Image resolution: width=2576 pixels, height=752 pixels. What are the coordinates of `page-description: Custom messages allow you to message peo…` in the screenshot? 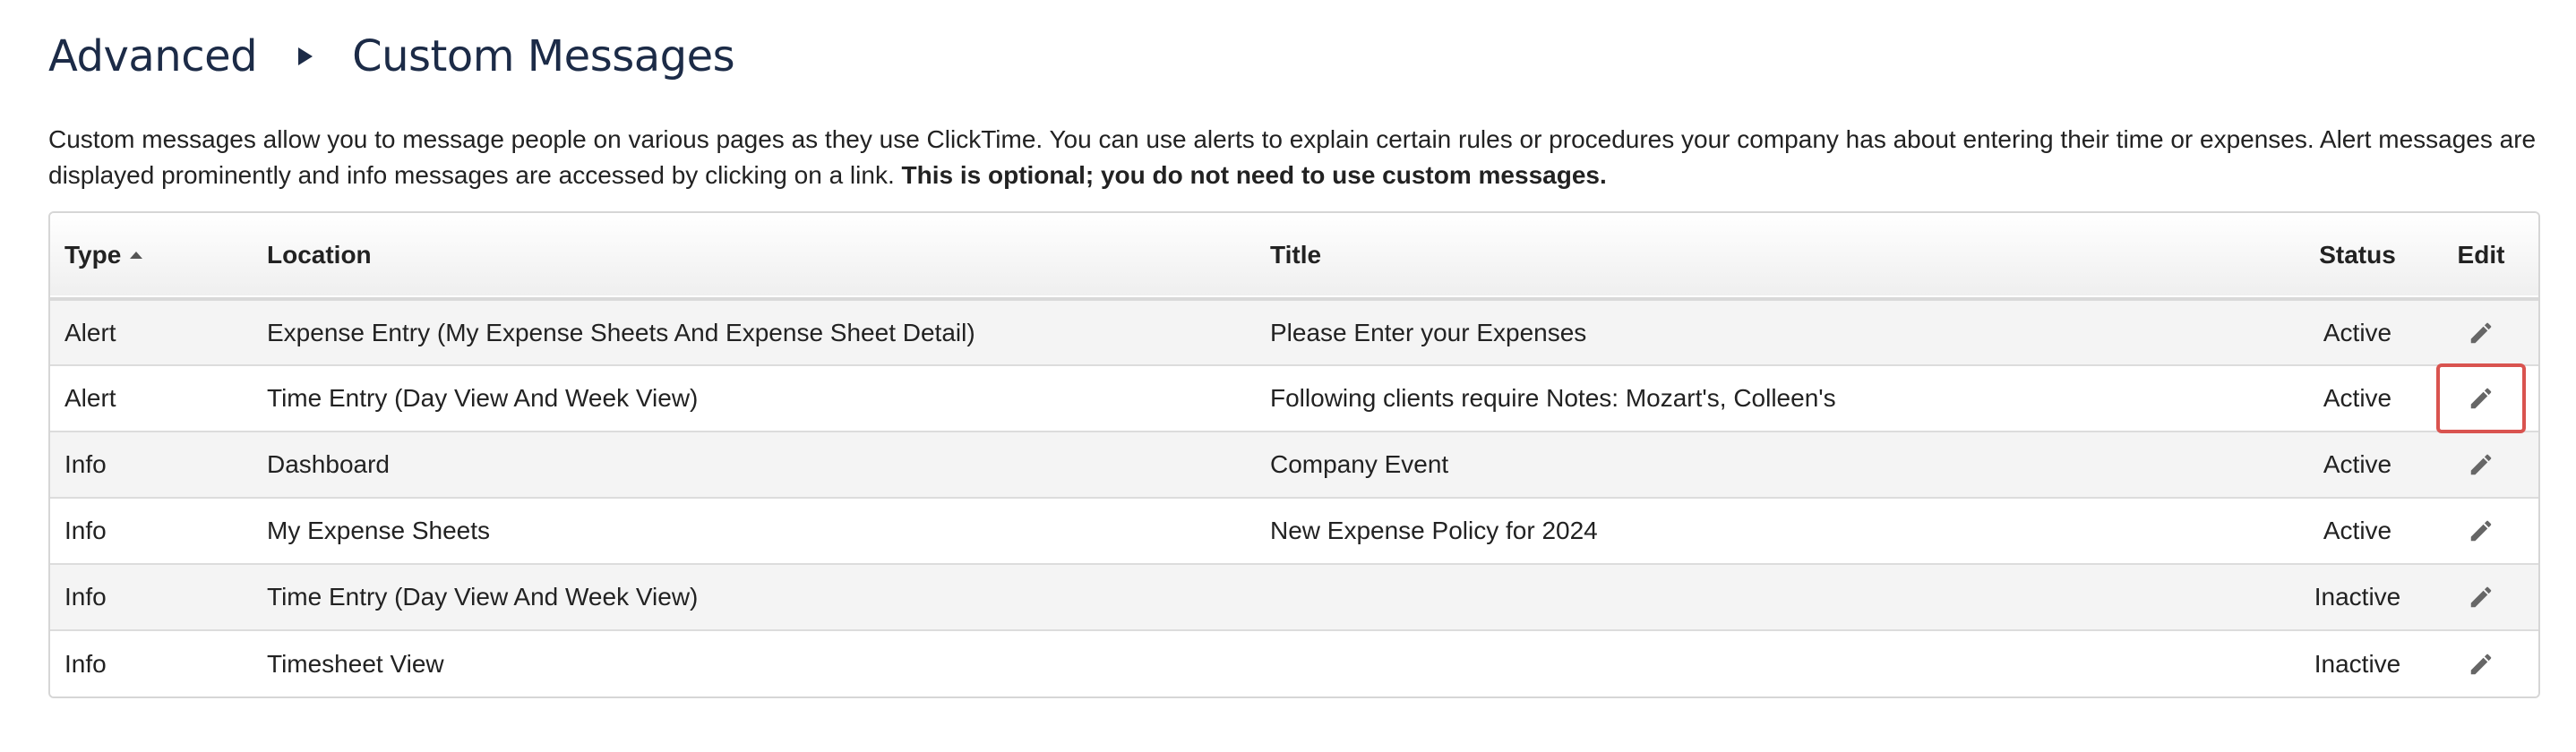 It's located at (1293, 157).